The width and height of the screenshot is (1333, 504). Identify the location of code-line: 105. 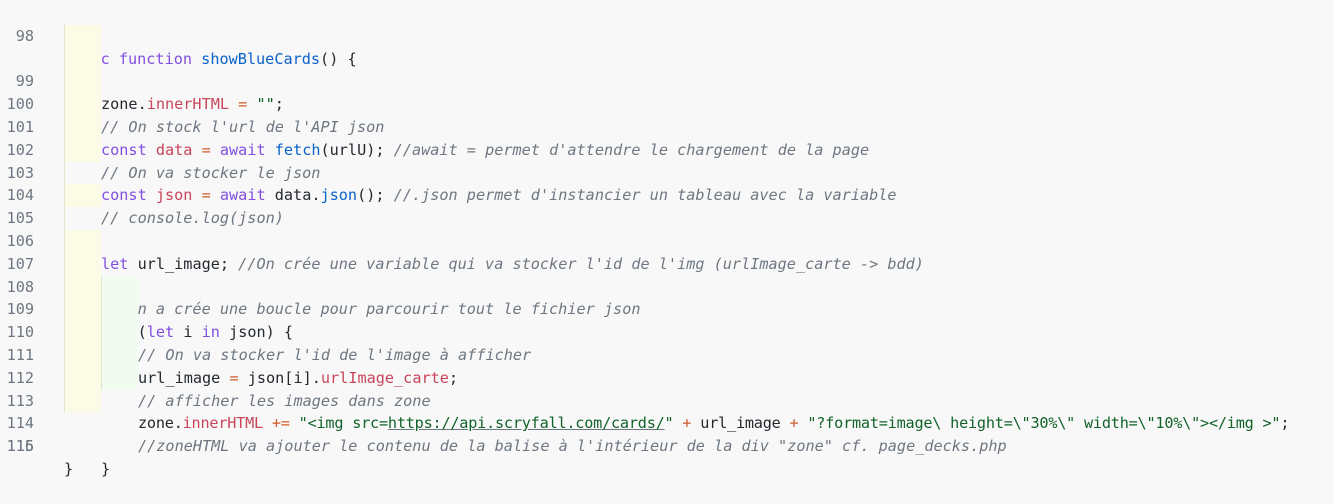
(666, 194).